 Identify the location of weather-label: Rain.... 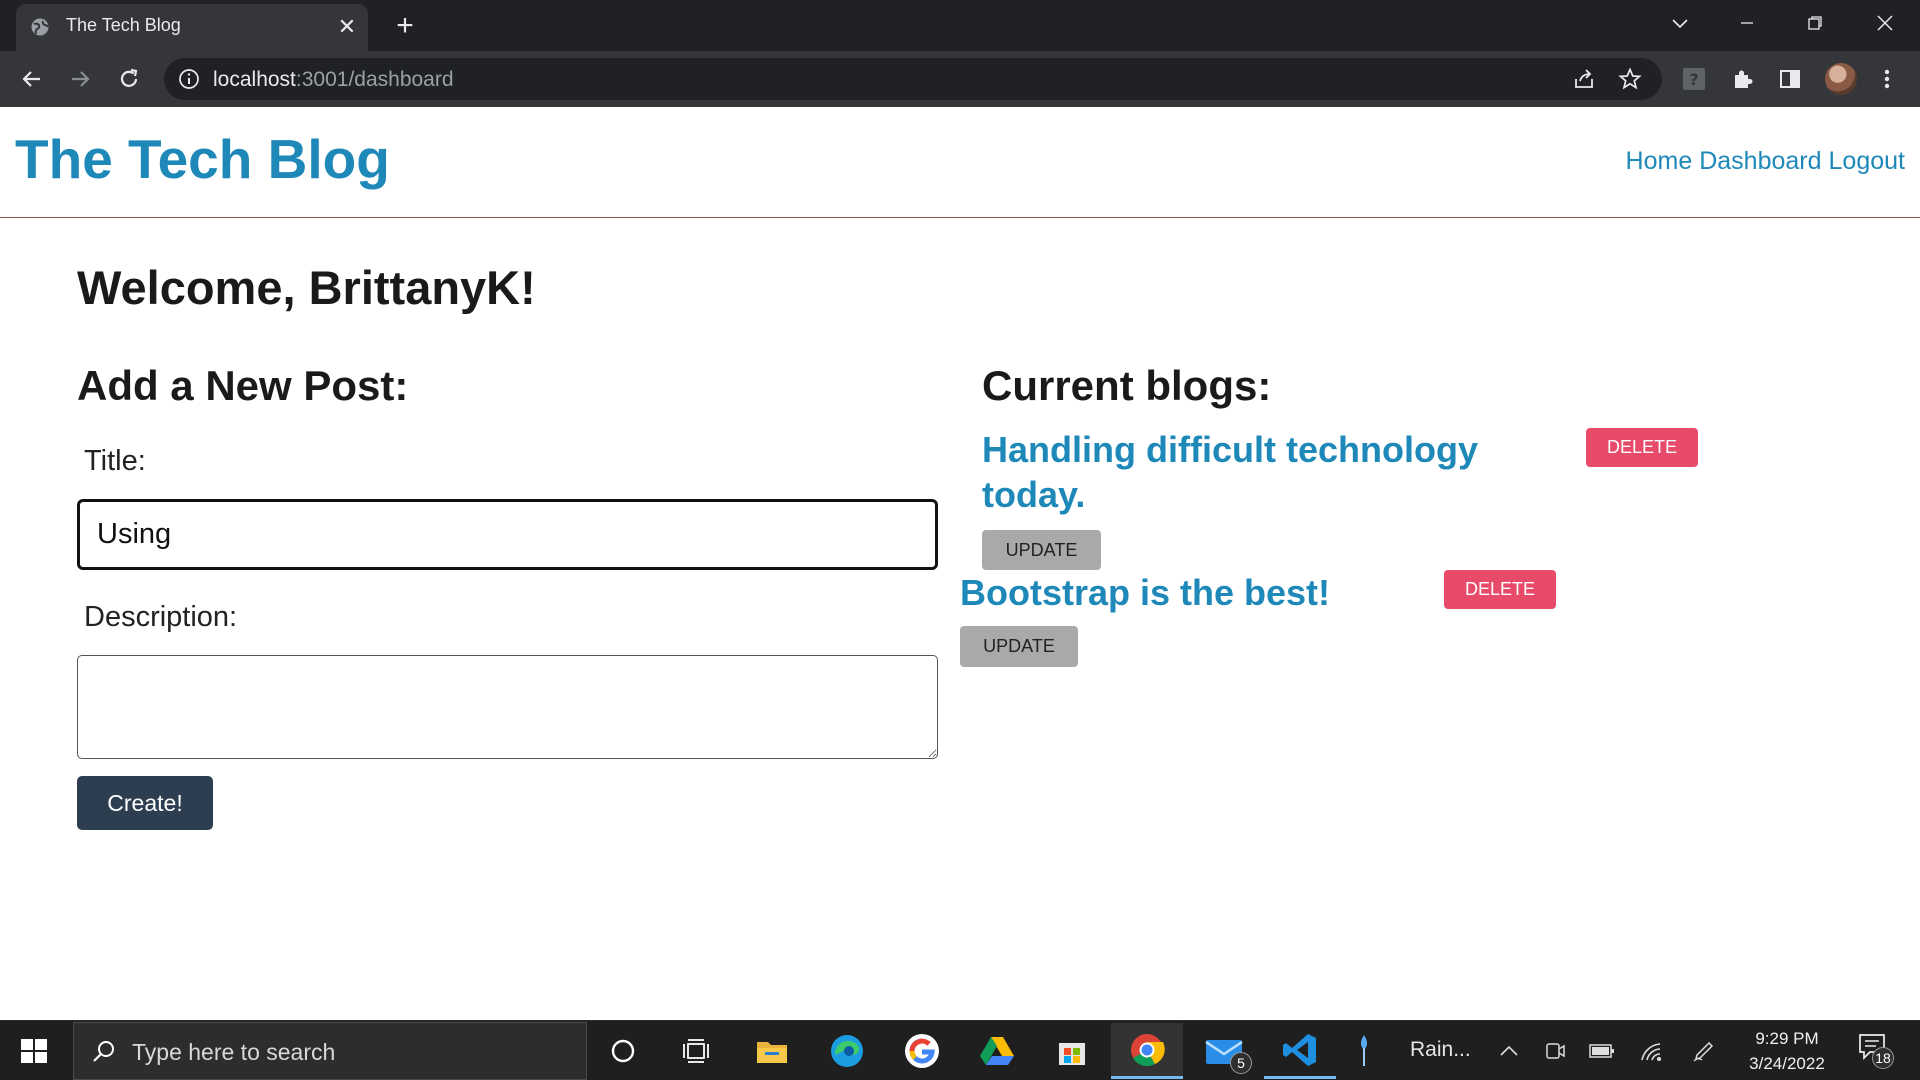
(1440, 1050).